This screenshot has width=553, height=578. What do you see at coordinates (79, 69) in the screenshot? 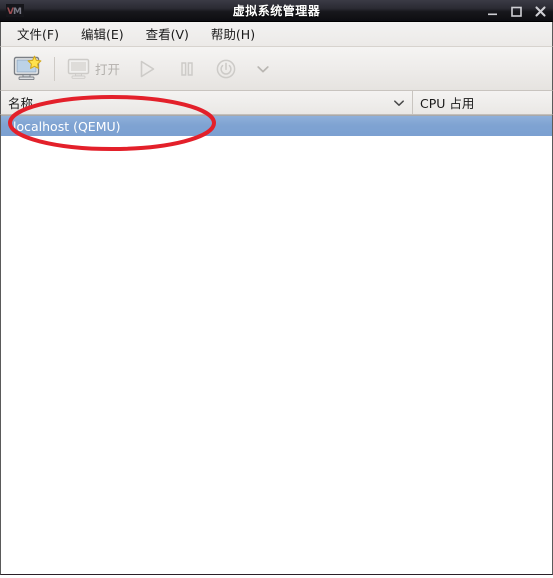
I see `monitor-icon` at bounding box center [79, 69].